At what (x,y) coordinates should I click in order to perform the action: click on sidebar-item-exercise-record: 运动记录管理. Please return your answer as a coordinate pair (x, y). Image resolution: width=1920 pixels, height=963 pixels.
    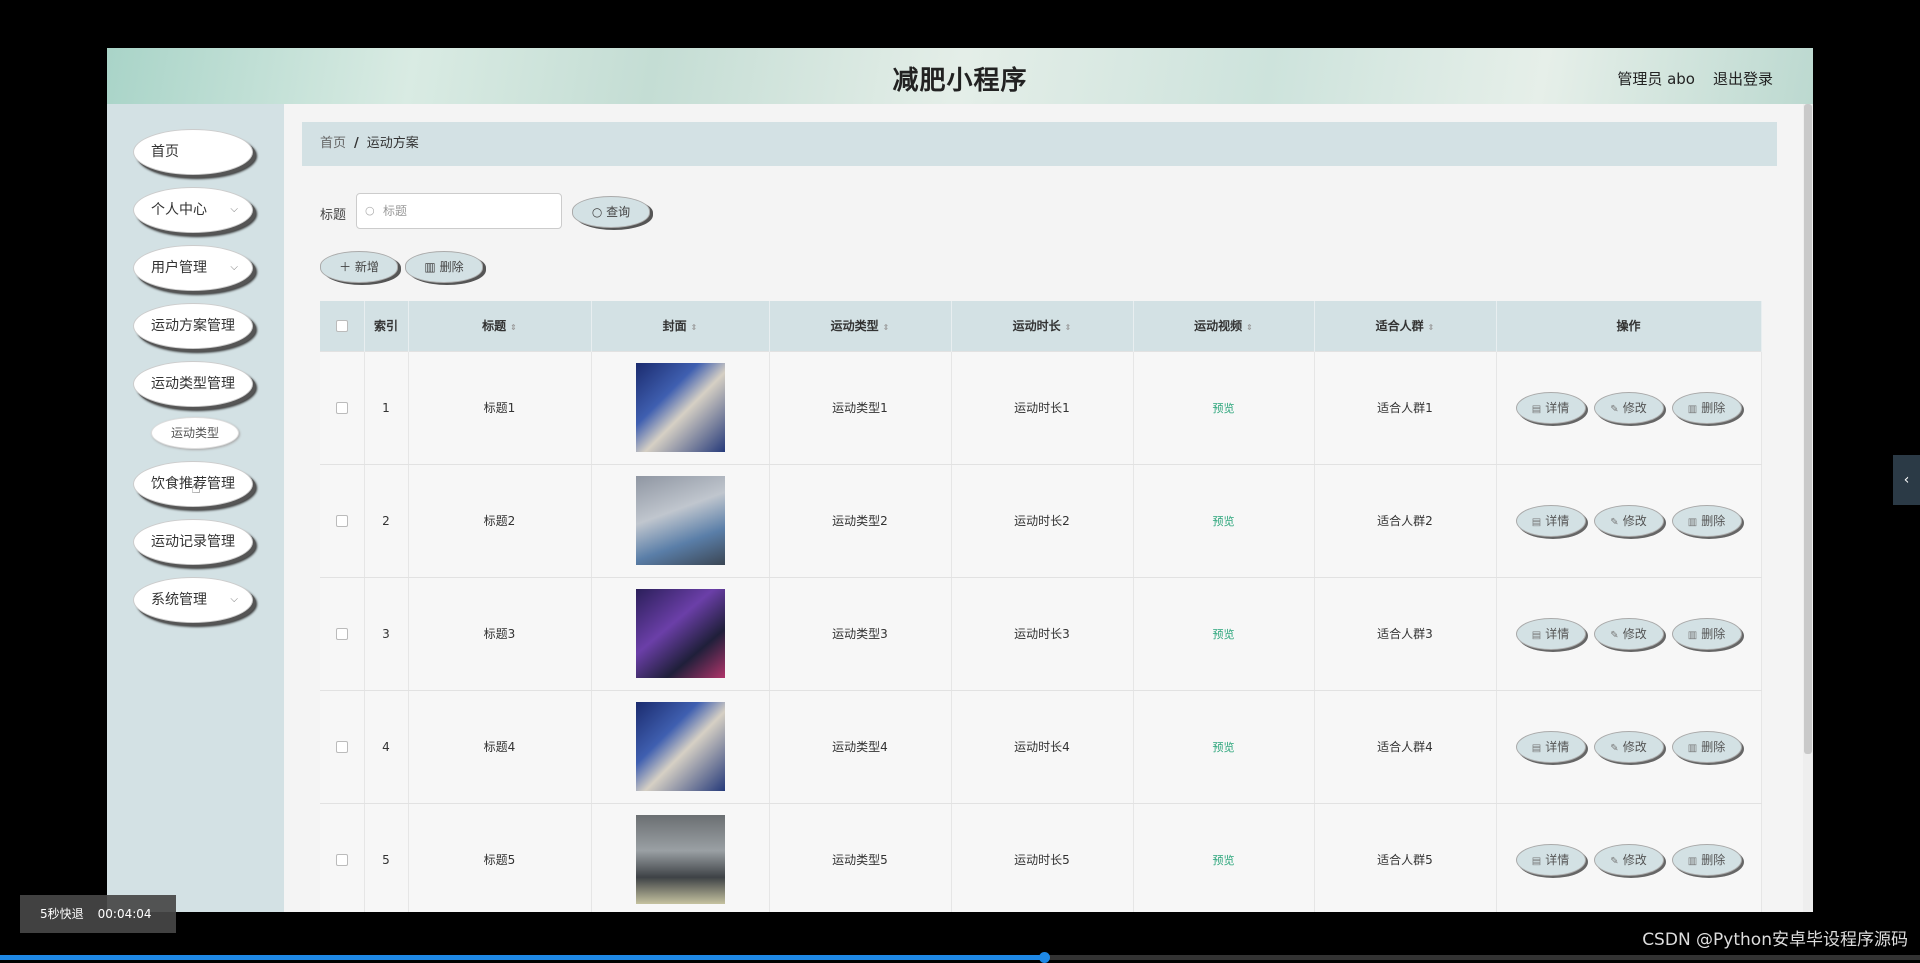
    Looking at the image, I should click on (193, 542).